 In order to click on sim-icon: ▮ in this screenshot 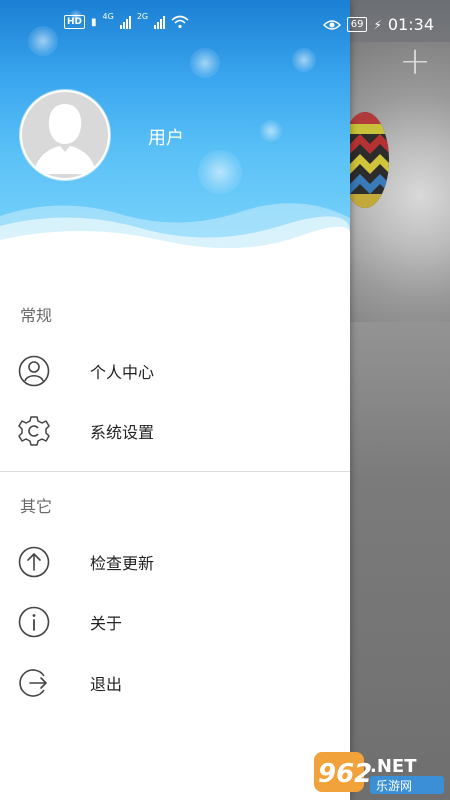, I will do `click(94, 22)`.